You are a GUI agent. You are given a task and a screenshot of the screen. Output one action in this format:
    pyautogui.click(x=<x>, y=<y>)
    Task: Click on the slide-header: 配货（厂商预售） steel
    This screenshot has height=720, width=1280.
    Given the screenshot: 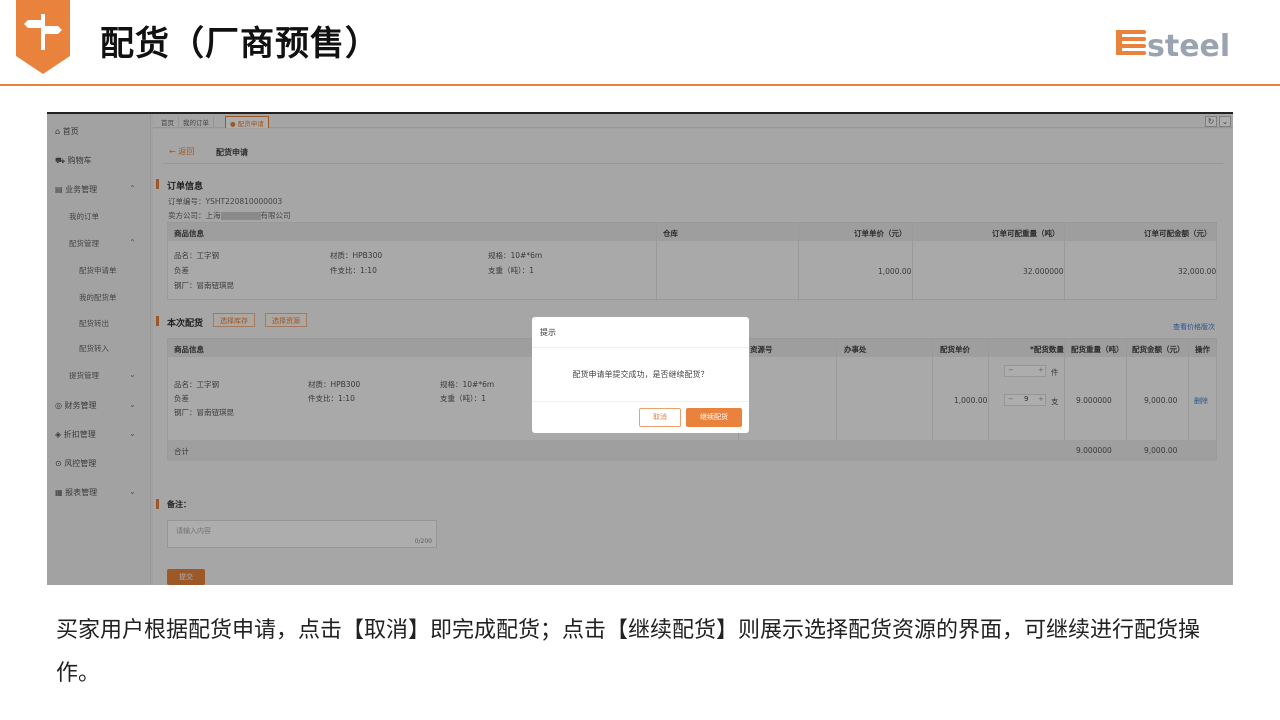 What is the action you would take?
    pyautogui.click(x=640, y=43)
    